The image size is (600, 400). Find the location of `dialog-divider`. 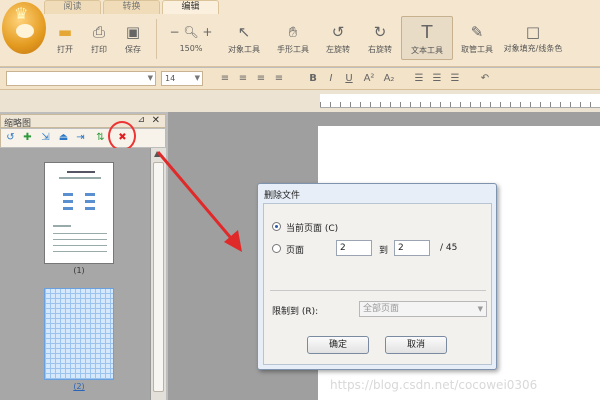

dialog-divider is located at coordinates (378, 290).